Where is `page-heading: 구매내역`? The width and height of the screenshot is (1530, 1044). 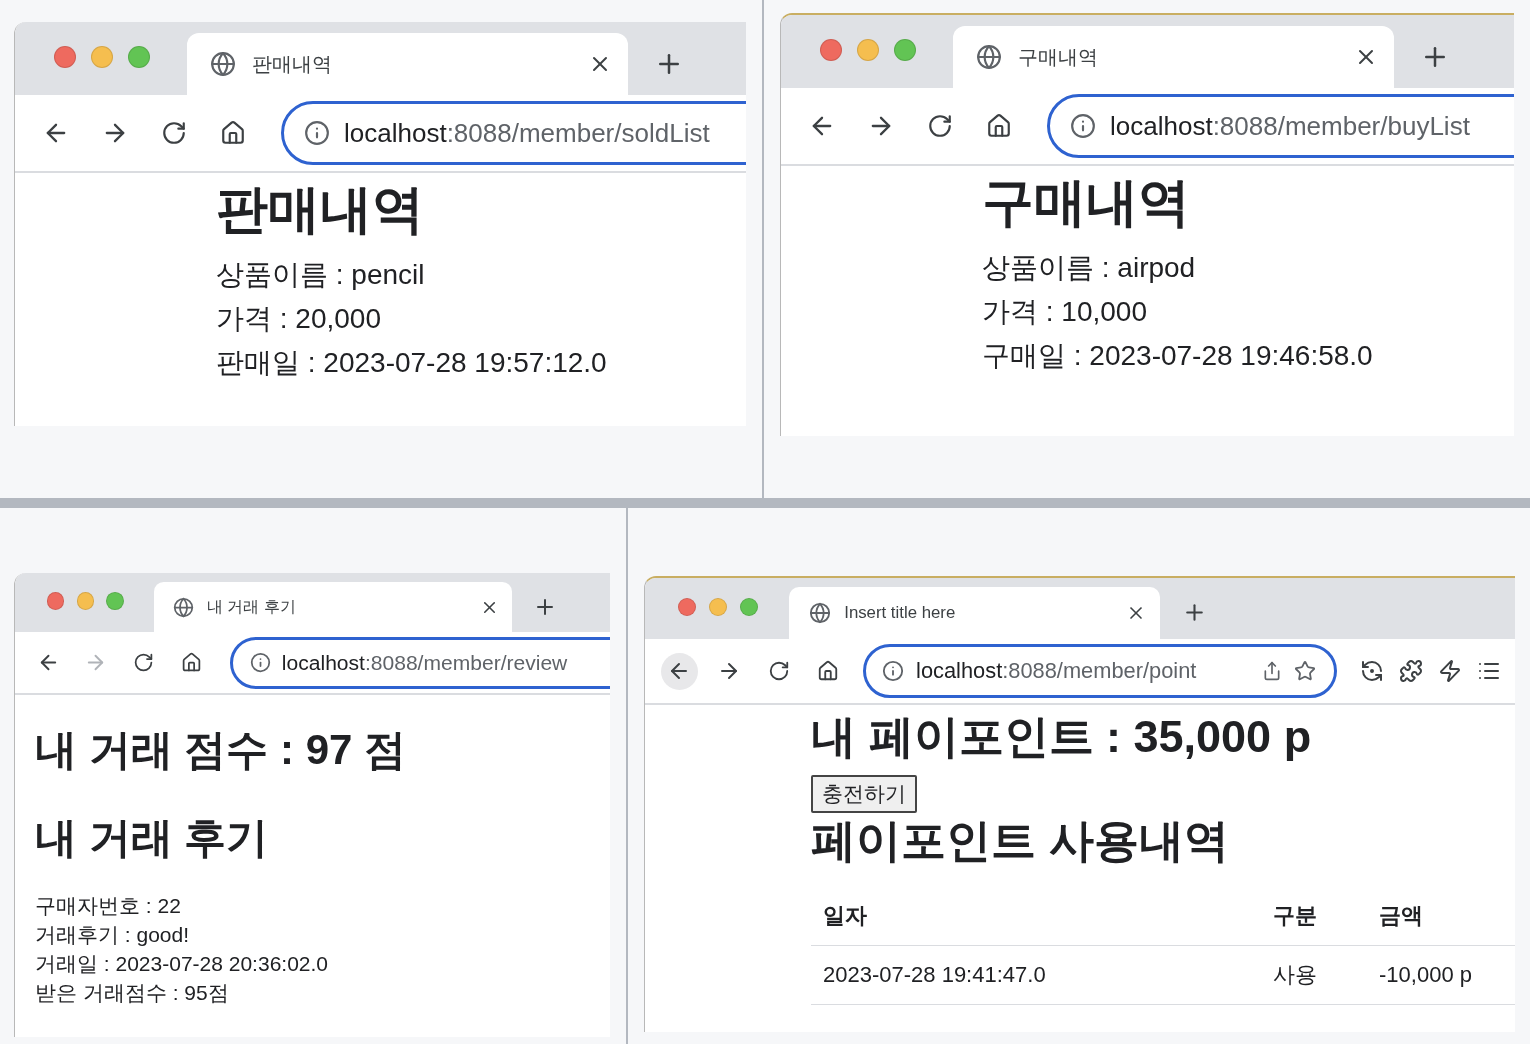 page-heading: 구매내역 is located at coordinates (1086, 202).